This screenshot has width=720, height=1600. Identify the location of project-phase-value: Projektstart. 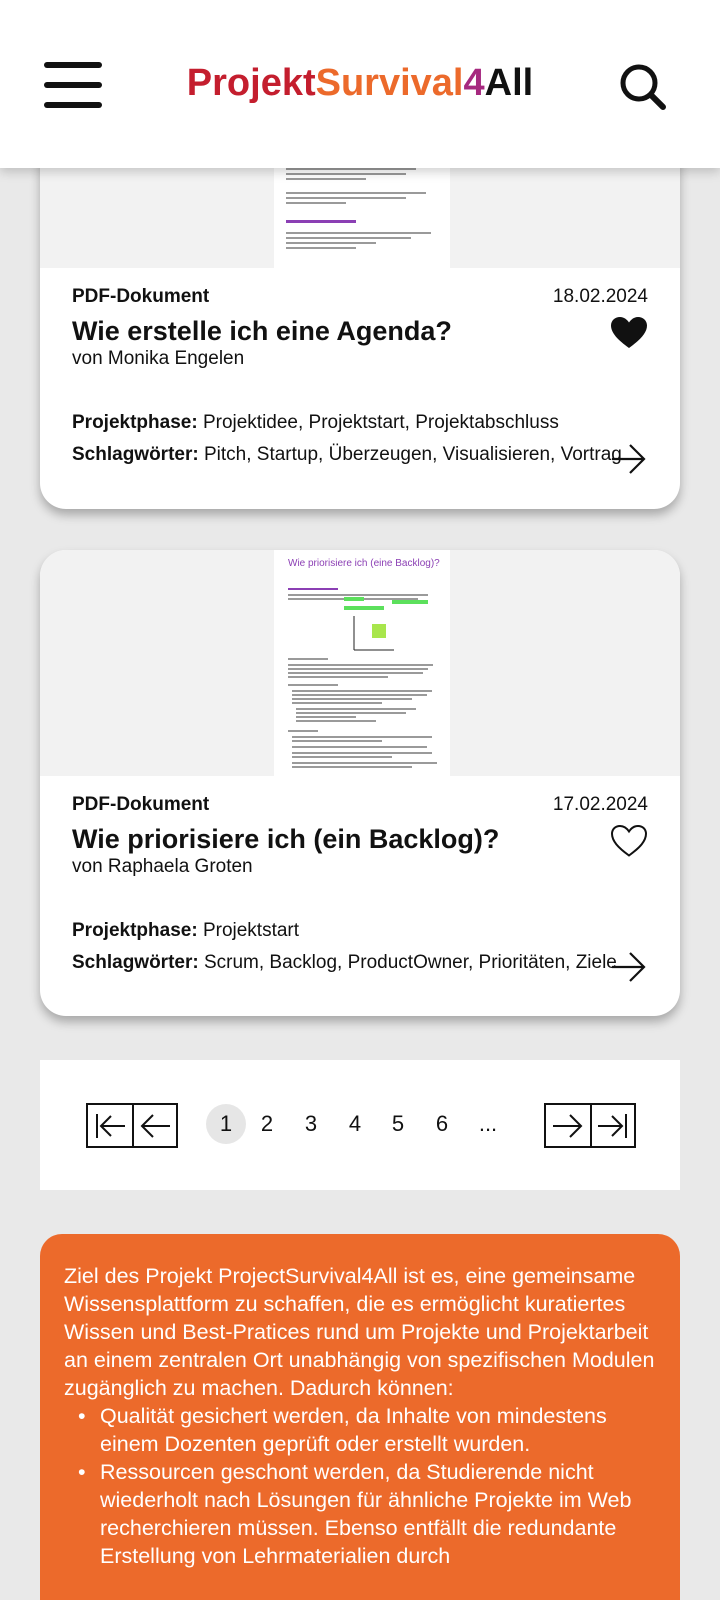
(251, 930).